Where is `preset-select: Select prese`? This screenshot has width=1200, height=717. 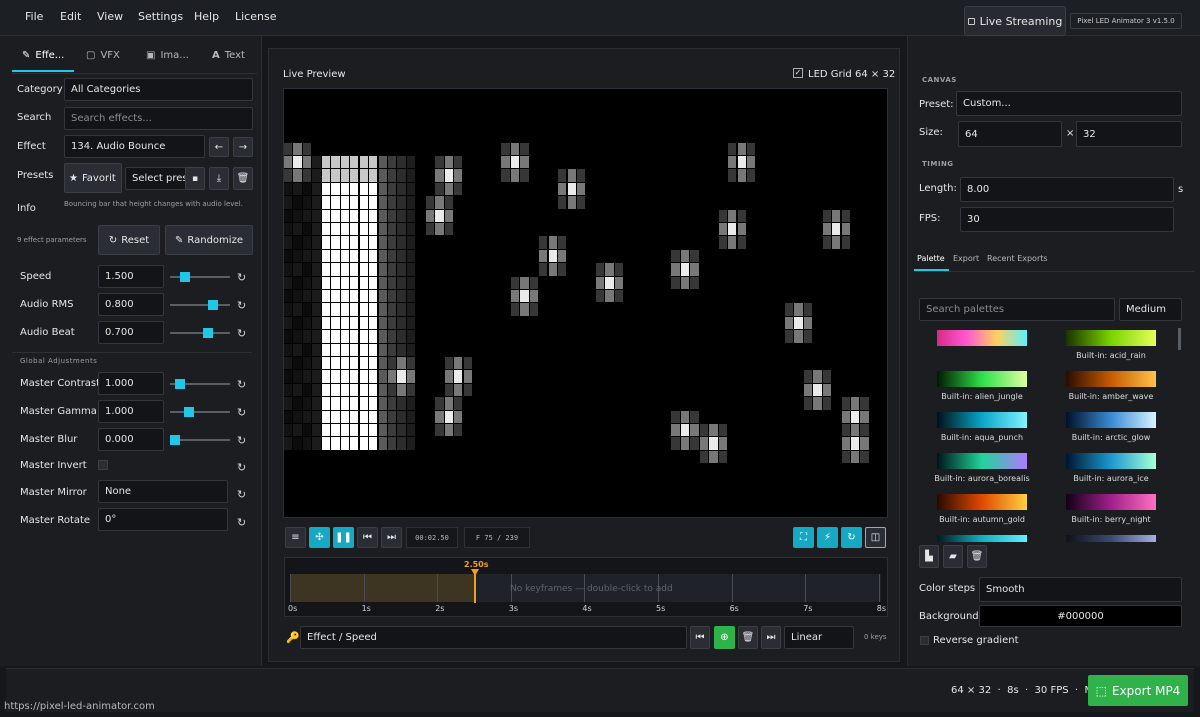 preset-select: Select prese is located at coordinates (156, 178).